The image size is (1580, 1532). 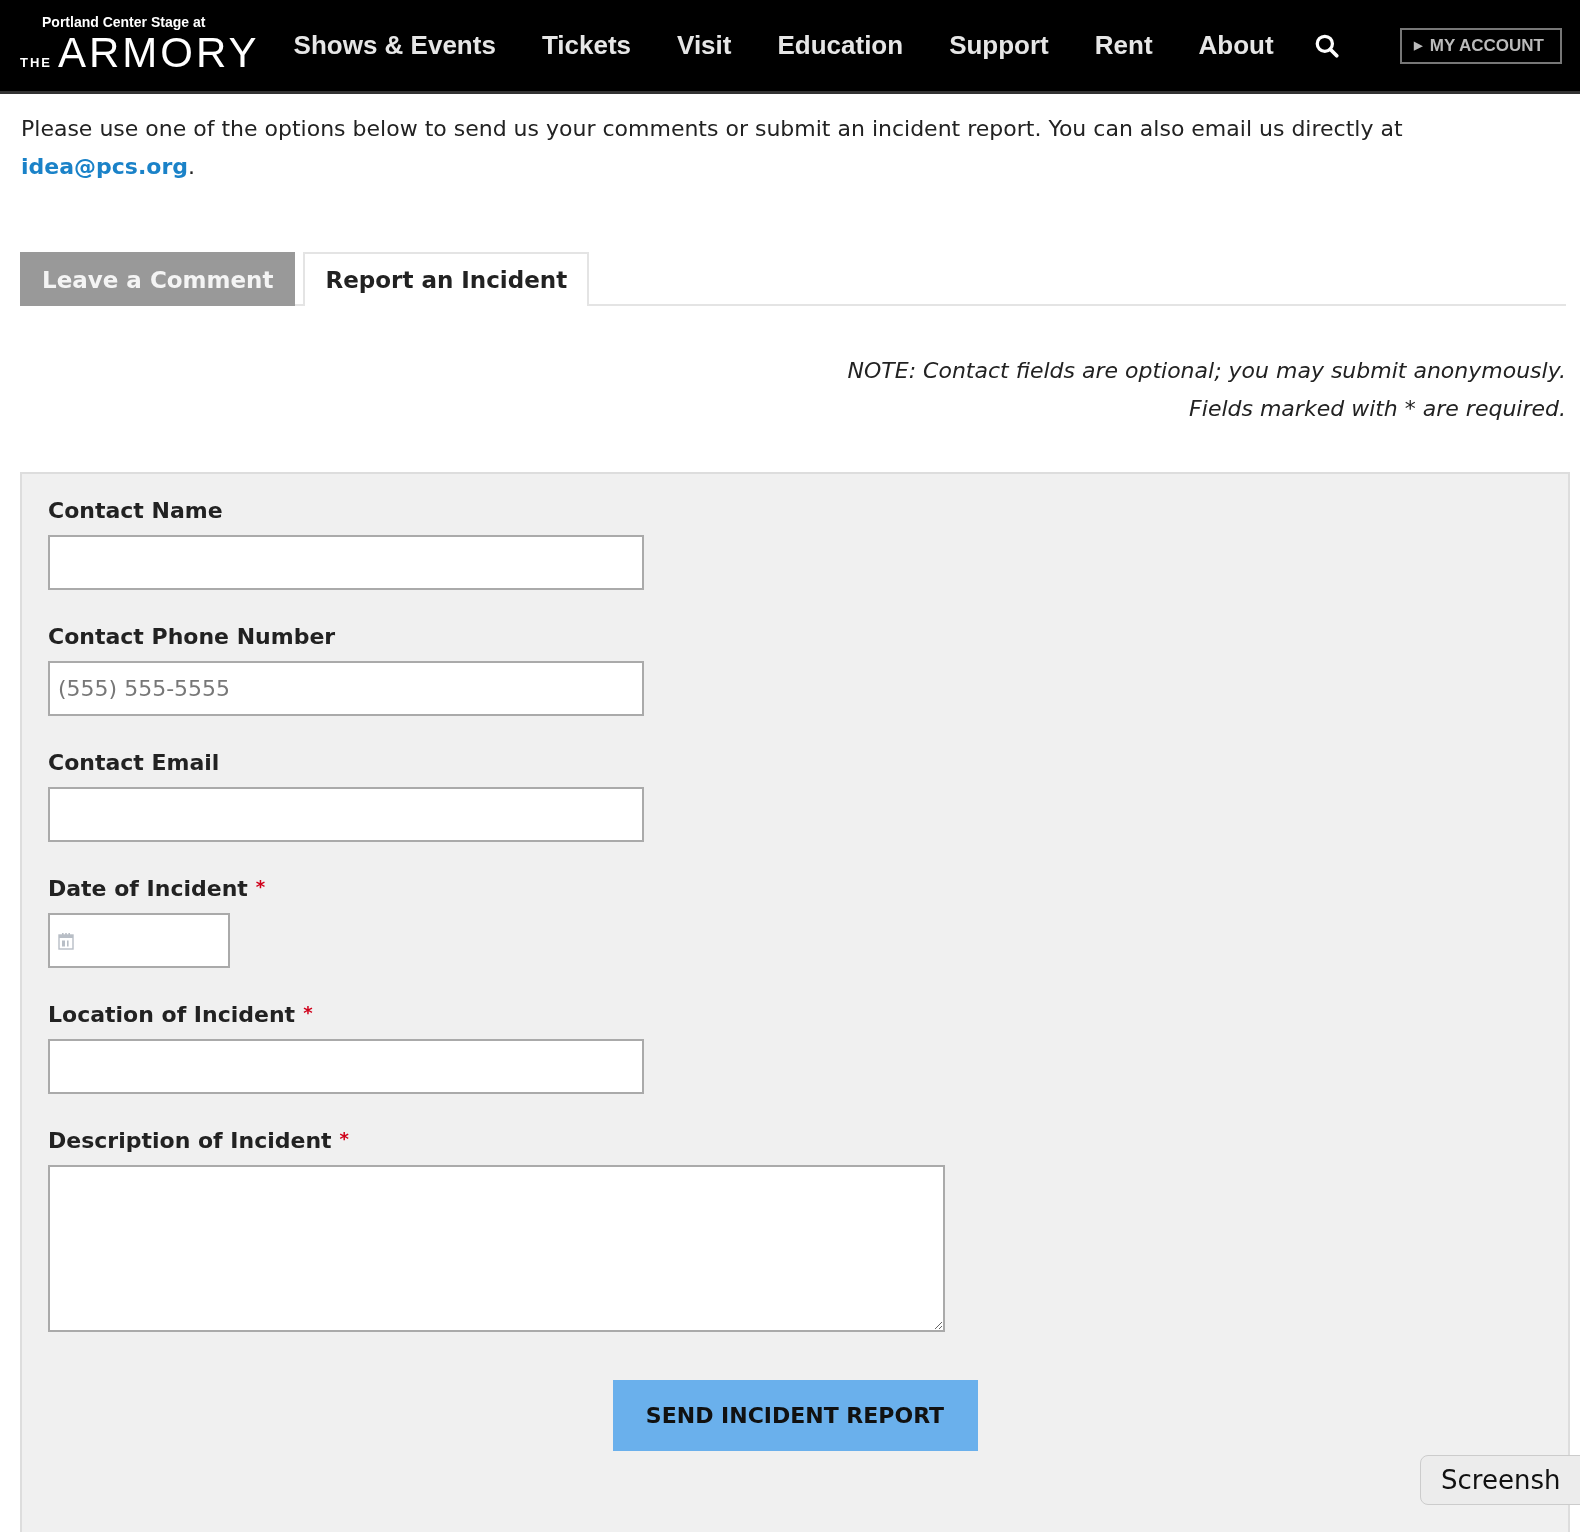 What do you see at coordinates (192, 636) in the screenshot?
I see `field-label: Contact Phone Number` at bounding box center [192, 636].